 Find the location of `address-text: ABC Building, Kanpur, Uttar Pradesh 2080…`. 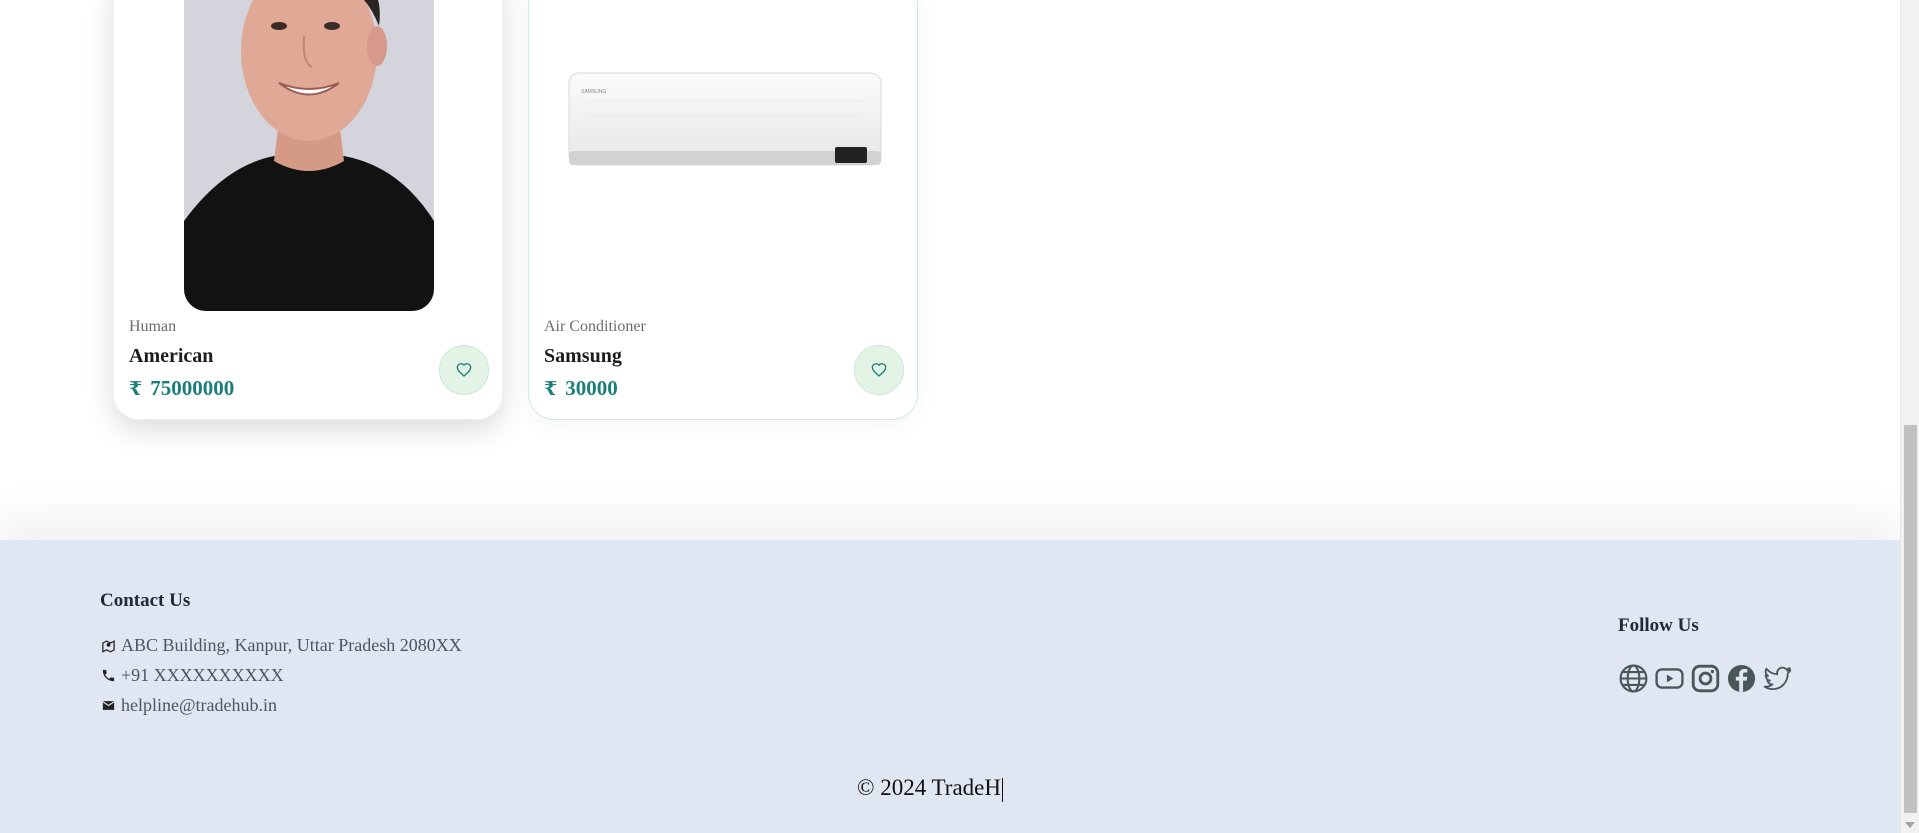

address-text: ABC Building, Kanpur, Uttar Pradesh 2080… is located at coordinates (291, 645).